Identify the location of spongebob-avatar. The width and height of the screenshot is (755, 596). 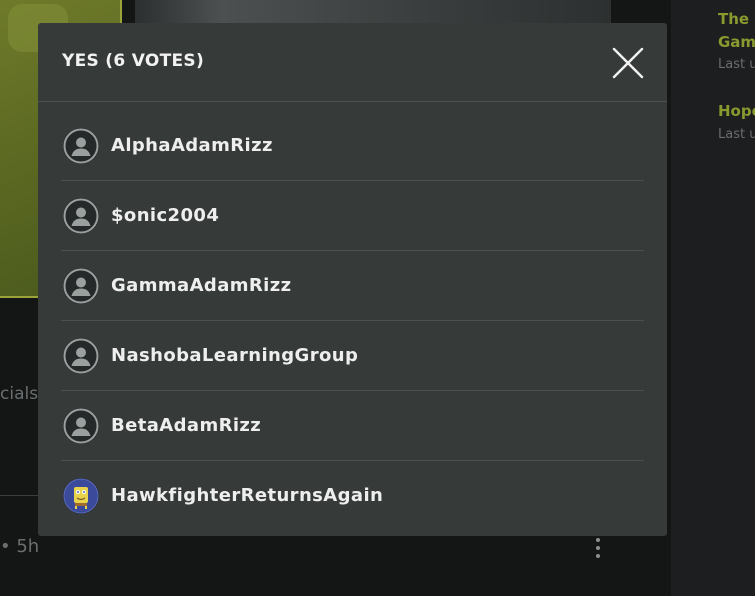
(81, 496).